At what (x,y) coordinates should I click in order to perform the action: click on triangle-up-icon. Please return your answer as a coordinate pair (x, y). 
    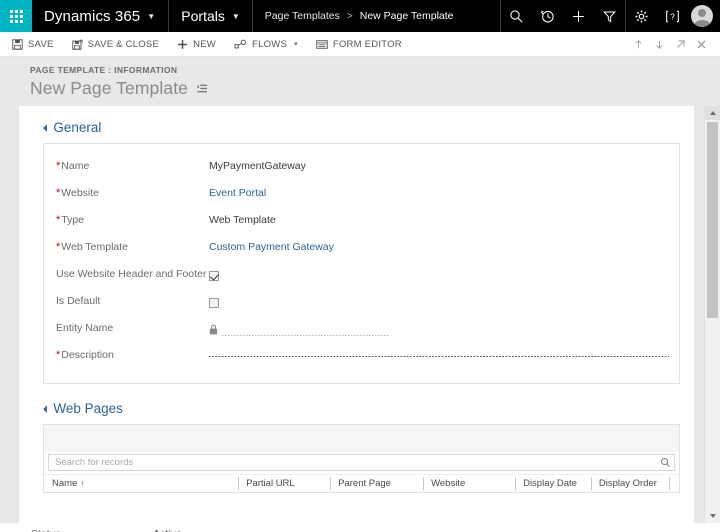
    Looking at the image, I should click on (712, 113).